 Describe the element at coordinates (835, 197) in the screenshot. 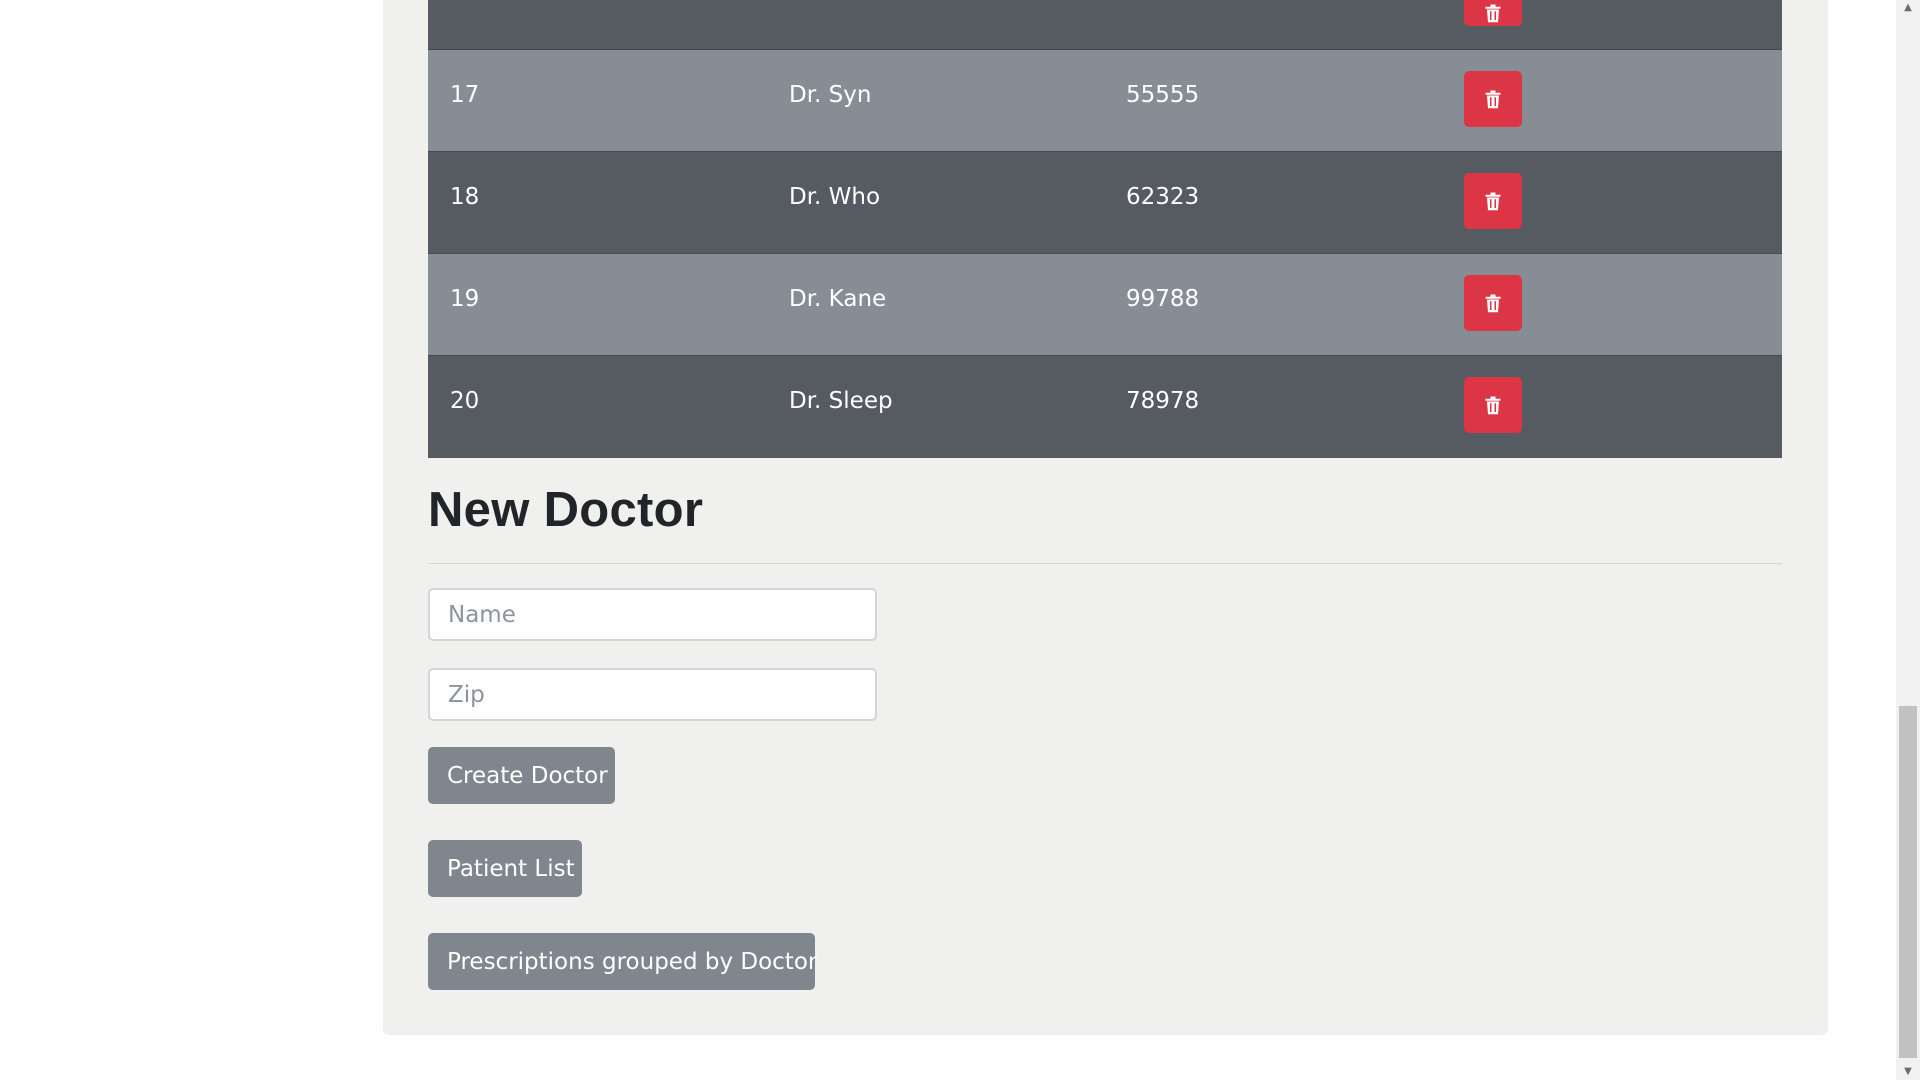

I see `doctor-name-cell: Dr. Who` at that location.